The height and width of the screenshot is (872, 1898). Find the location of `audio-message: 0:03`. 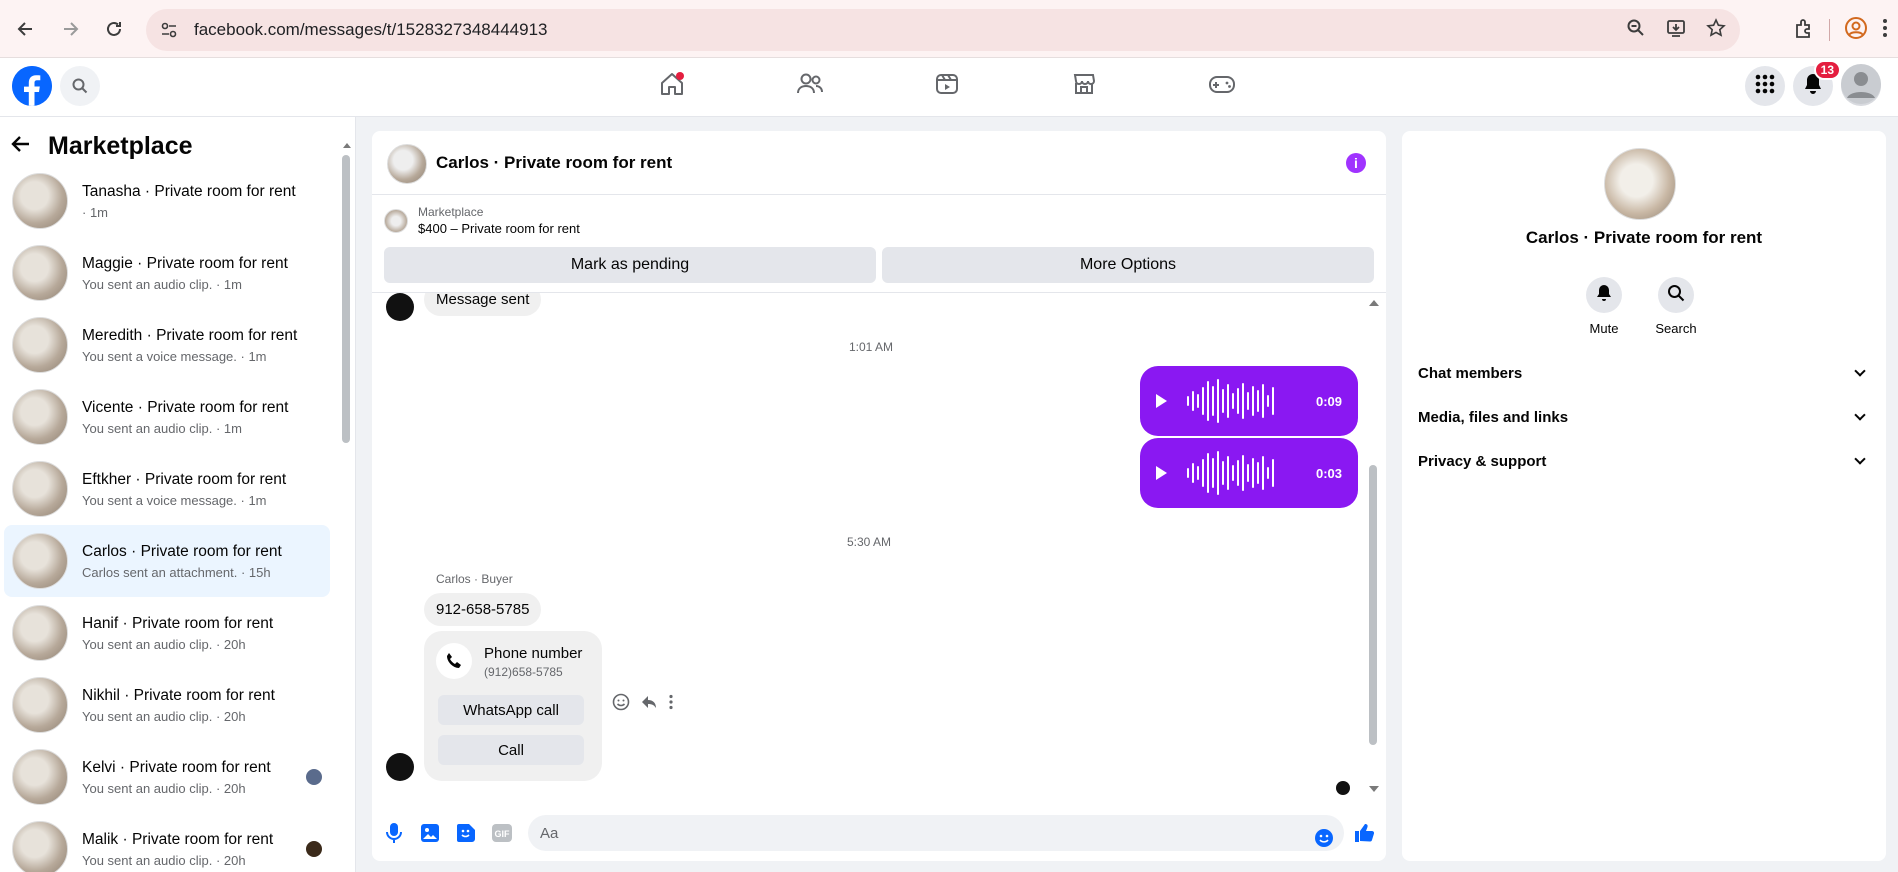

audio-message: 0:03 is located at coordinates (1249, 473).